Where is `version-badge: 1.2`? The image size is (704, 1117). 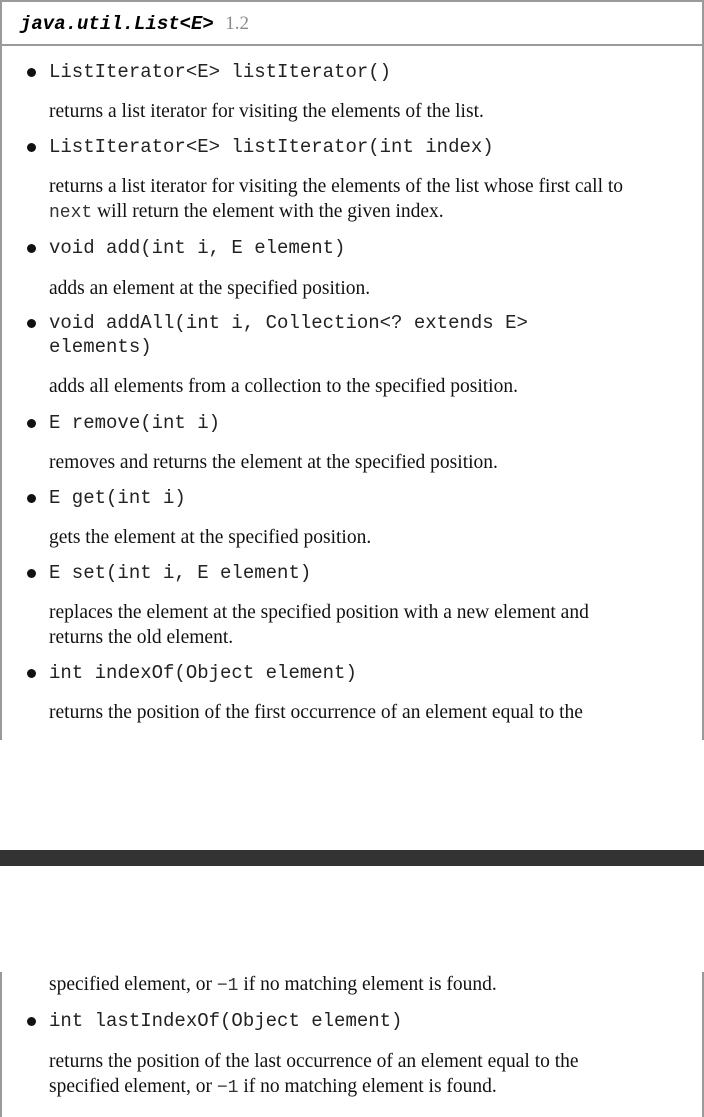
version-badge: 1.2 is located at coordinates (237, 23).